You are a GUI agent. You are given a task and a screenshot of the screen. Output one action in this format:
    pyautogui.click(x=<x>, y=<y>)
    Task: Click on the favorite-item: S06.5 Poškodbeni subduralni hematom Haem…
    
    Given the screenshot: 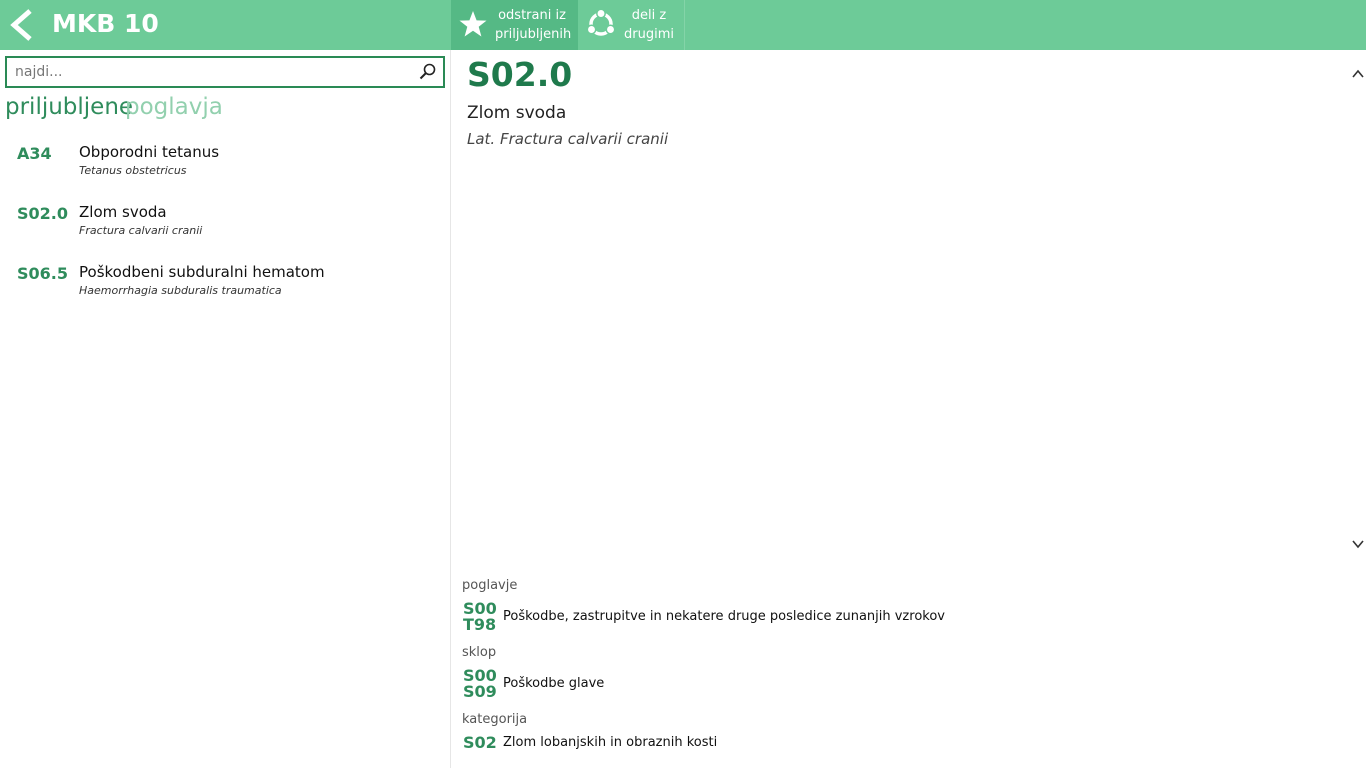 What is the action you would take?
    pyautogui.click(x=223, y=288)
    